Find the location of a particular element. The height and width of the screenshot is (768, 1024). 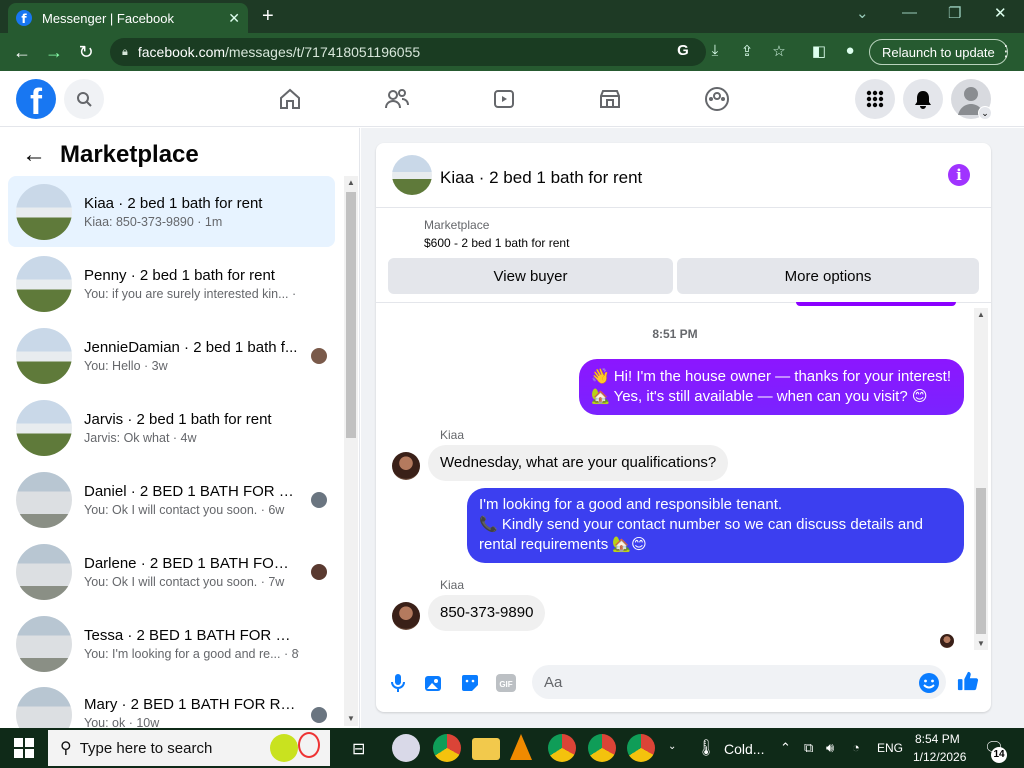

weather-thermometer-icon: 🌡︎ is located at coordinates (706, 748).